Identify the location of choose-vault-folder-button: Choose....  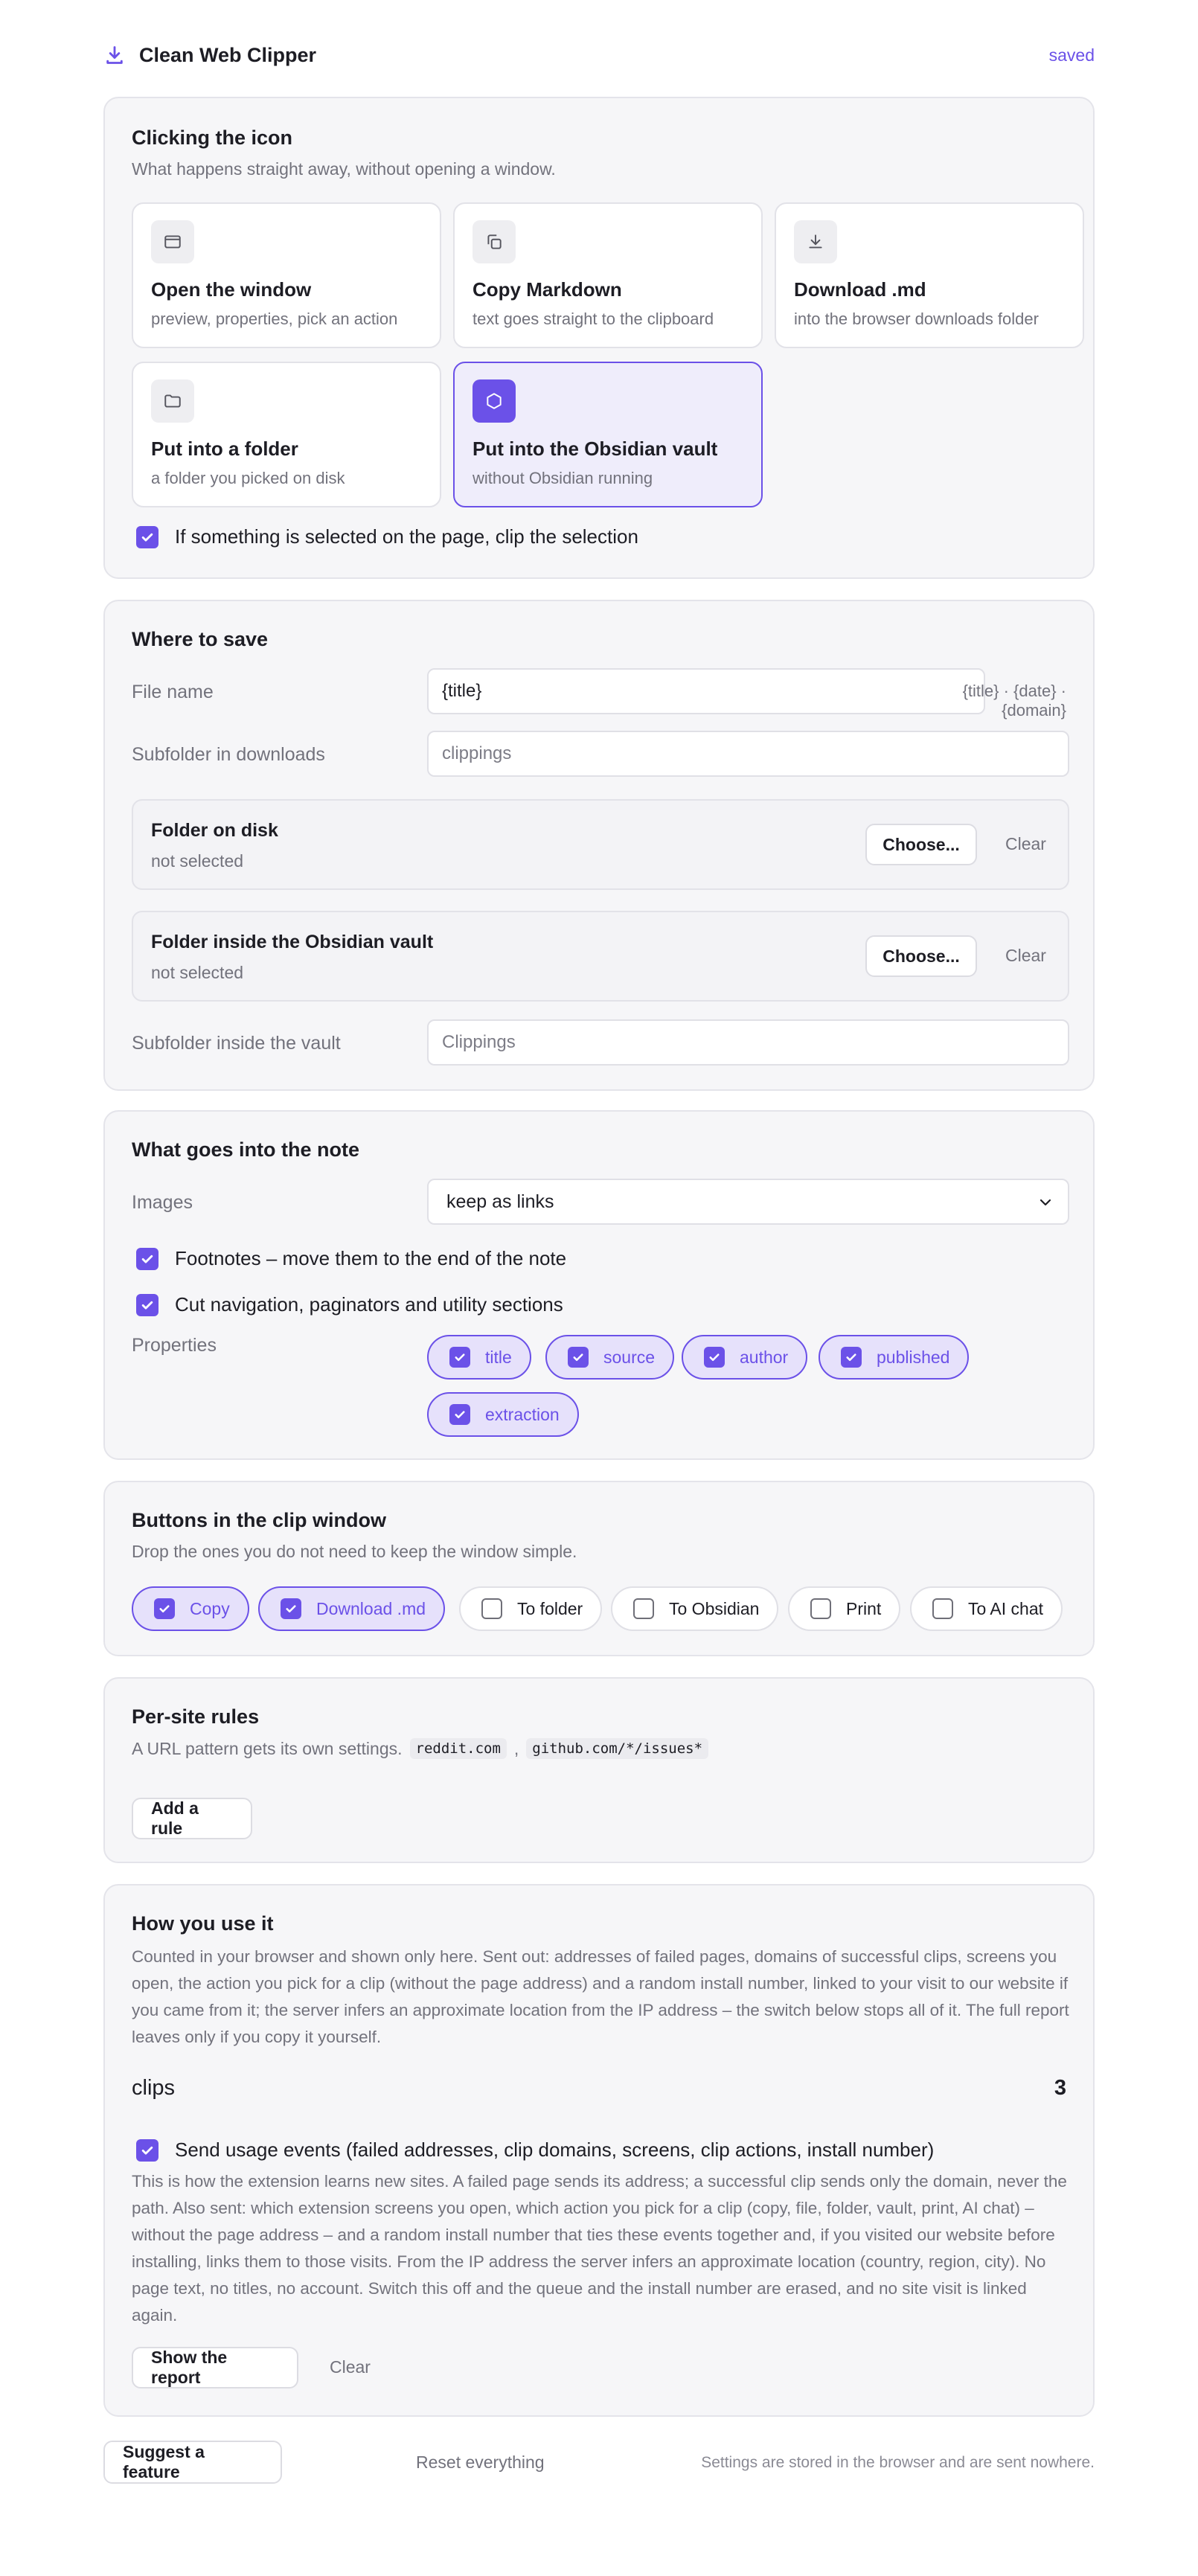
(921, 956).